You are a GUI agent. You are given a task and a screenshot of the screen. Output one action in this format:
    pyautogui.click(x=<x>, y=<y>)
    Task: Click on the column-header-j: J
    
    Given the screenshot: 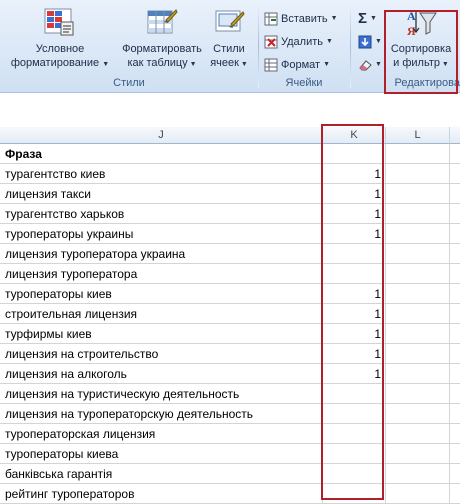 What is the action you would take?
    pyautogui.click(x=161, y=135)
    